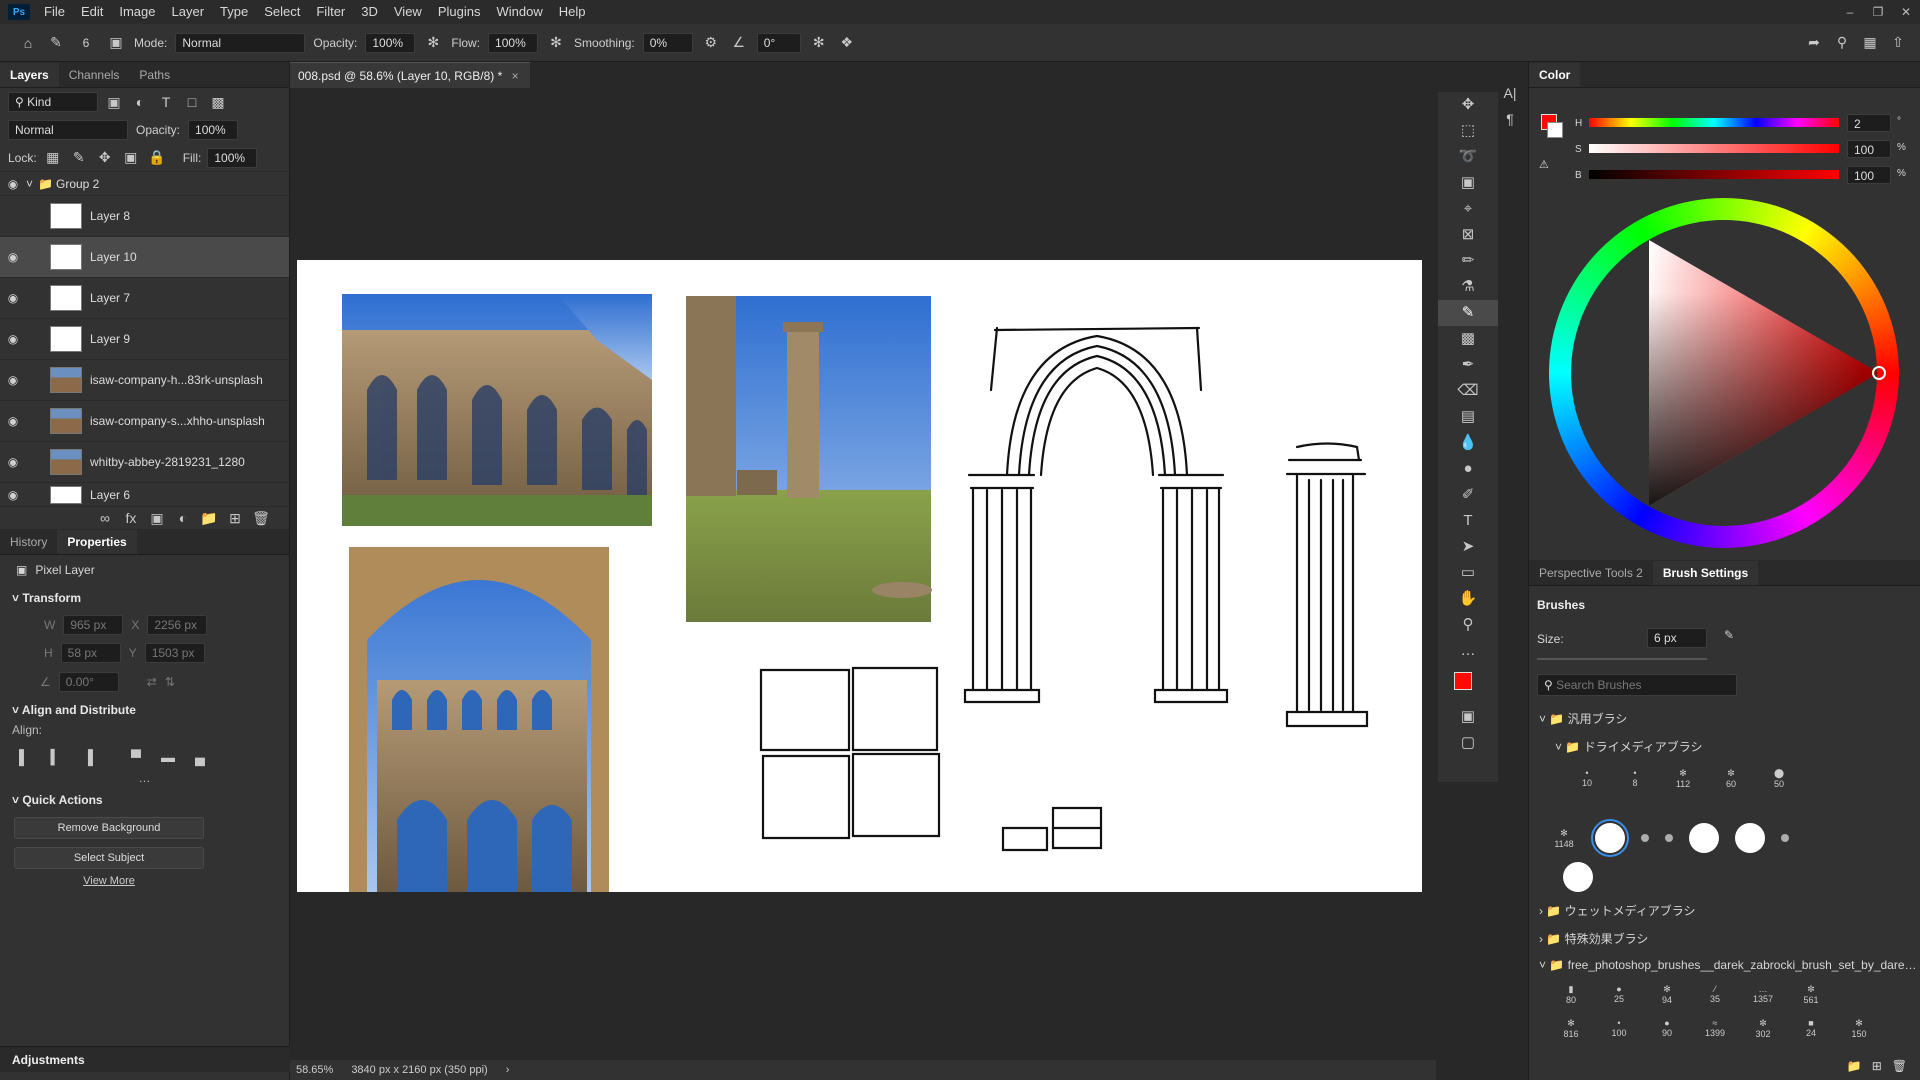 The height and width of the screenshot is (1080, 1920). I want to click on b-field: 100, so click(1869, 175).